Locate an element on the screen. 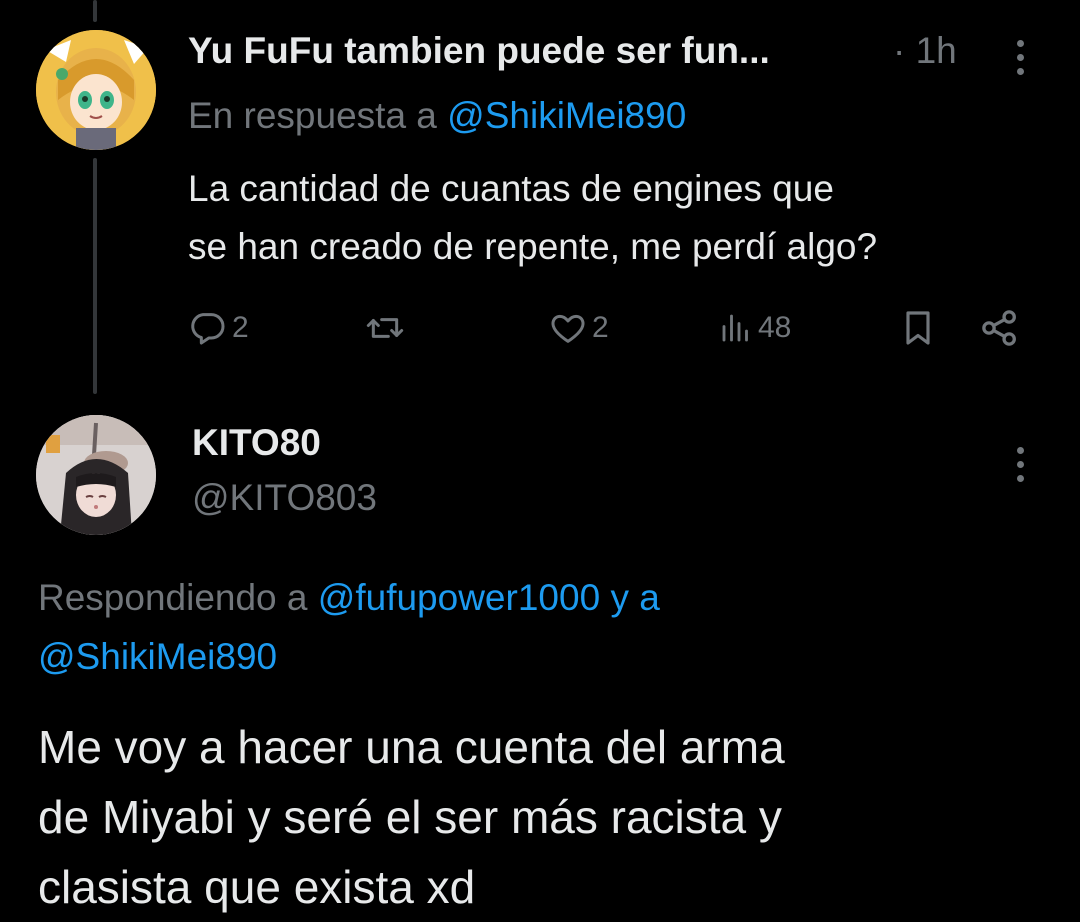 This screenshot has width=1080, height=922. like-button: 2 is located at coordinates (578, 328).